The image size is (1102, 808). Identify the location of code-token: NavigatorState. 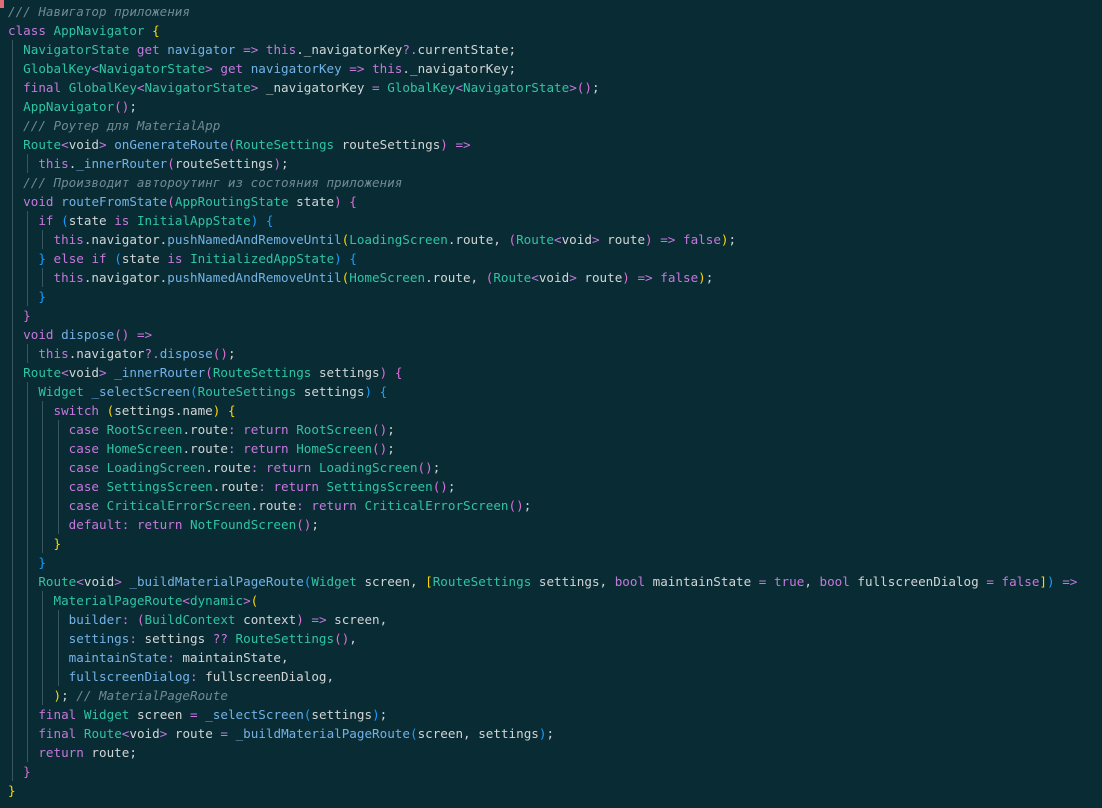
(197, 87).